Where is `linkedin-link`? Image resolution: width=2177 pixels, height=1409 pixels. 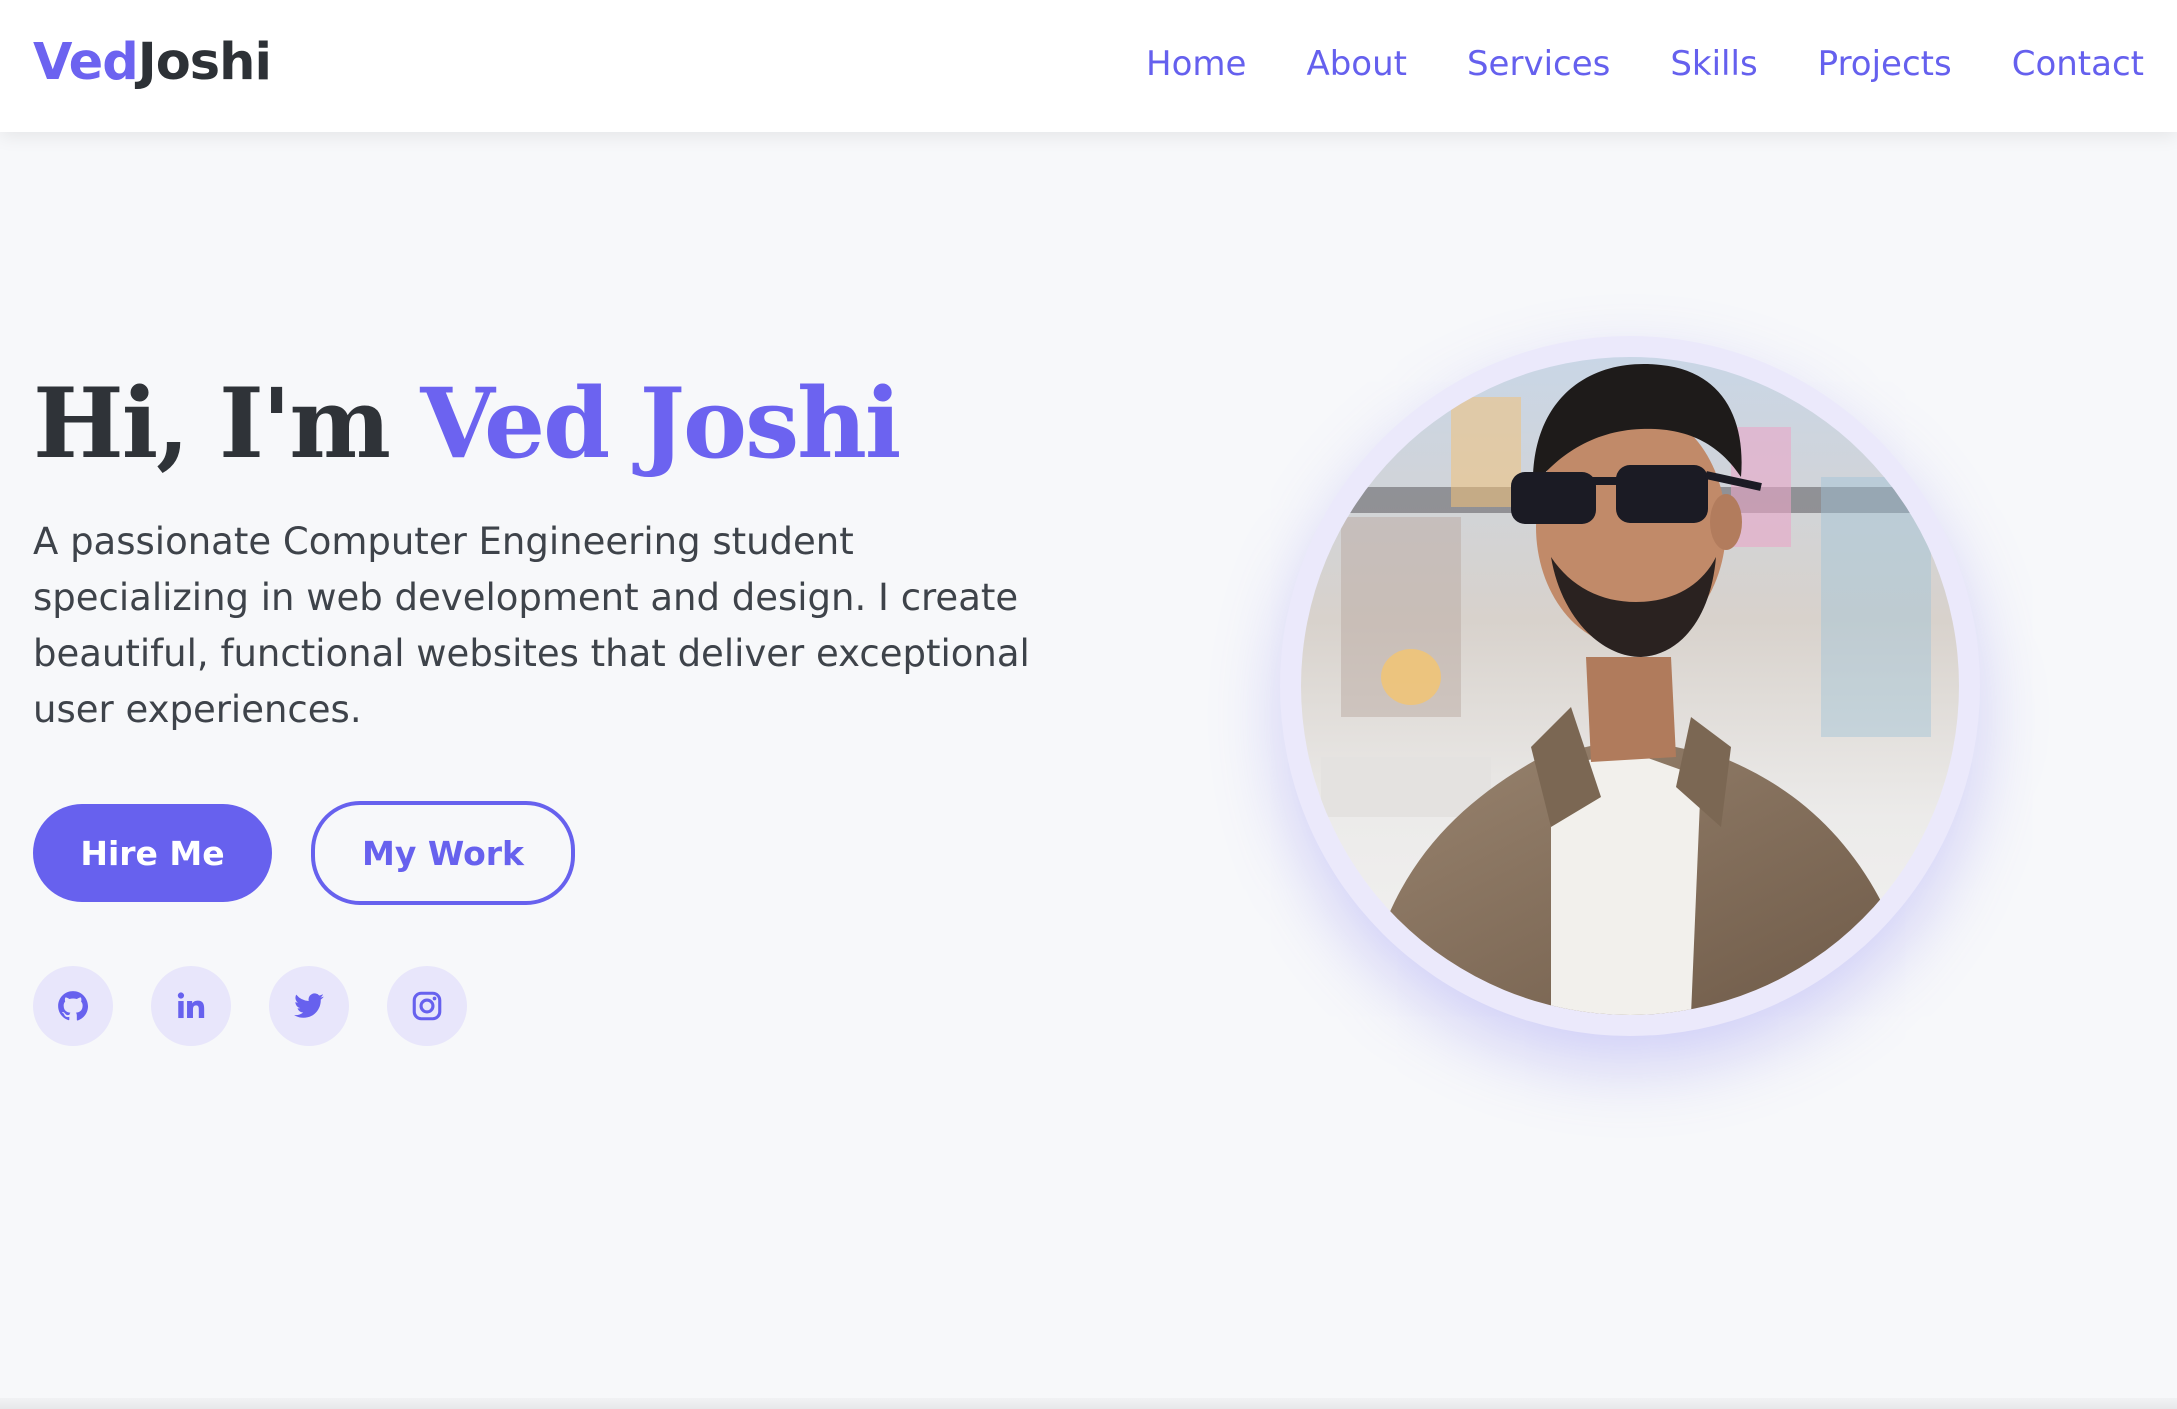
linkedin-link is located at coordinates (191, 1006).